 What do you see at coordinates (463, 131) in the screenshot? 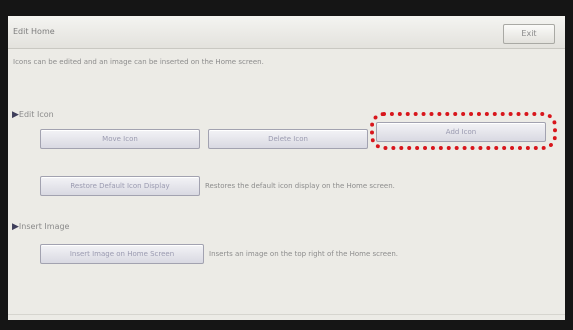
I see `highlight-circle` at bounding box center [463, 131].